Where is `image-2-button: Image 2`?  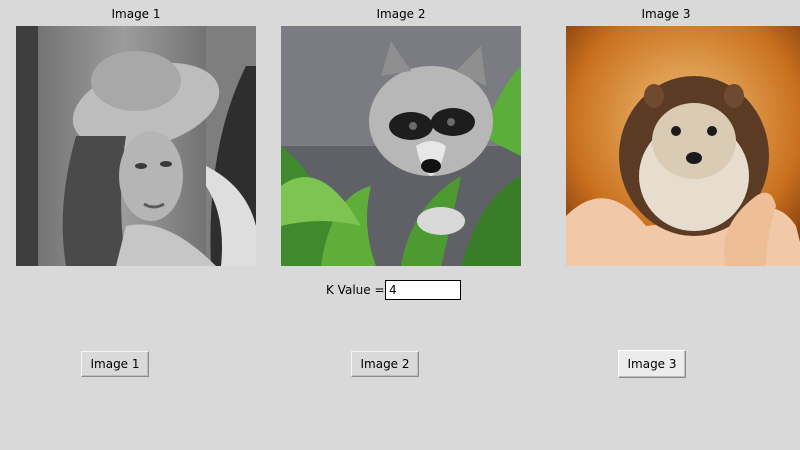
image-2-button: Image 2 is located at coordinates (385, 364).